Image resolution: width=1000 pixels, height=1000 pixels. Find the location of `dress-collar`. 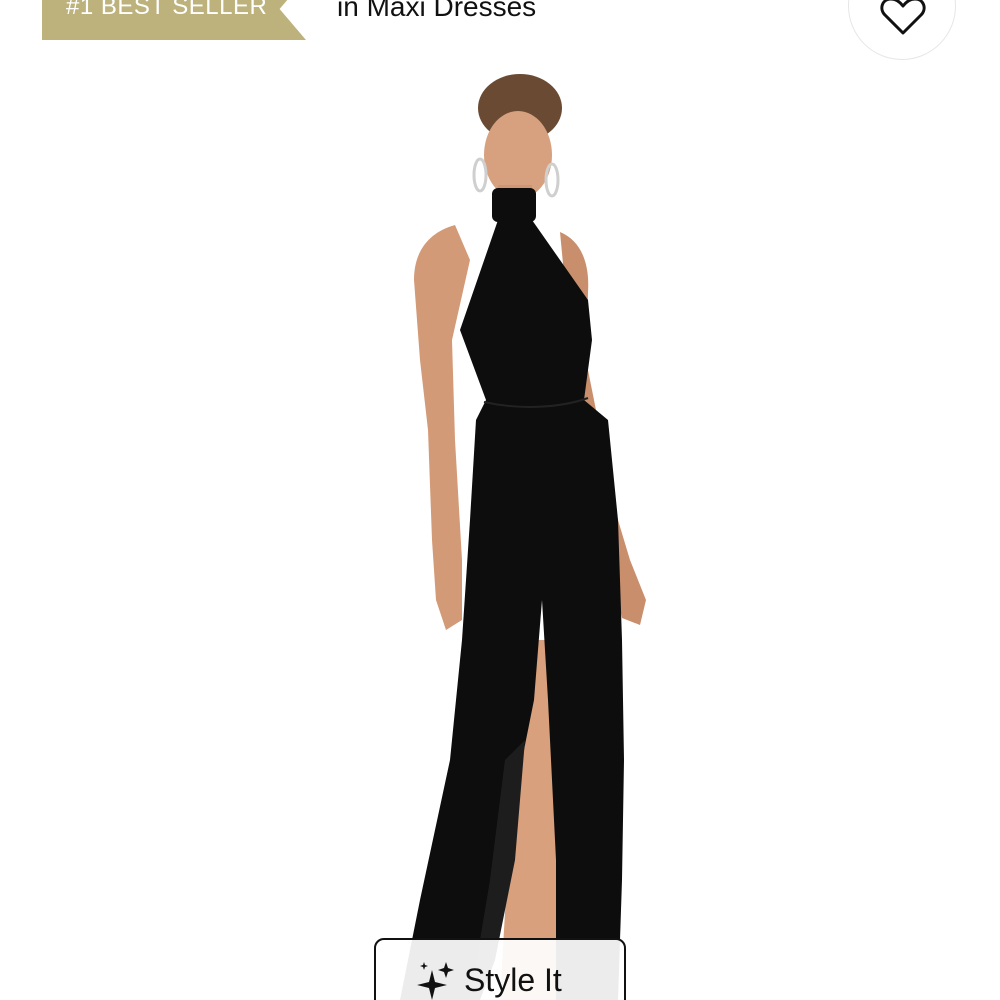

dress-collar is located at coordinates (514, 205).